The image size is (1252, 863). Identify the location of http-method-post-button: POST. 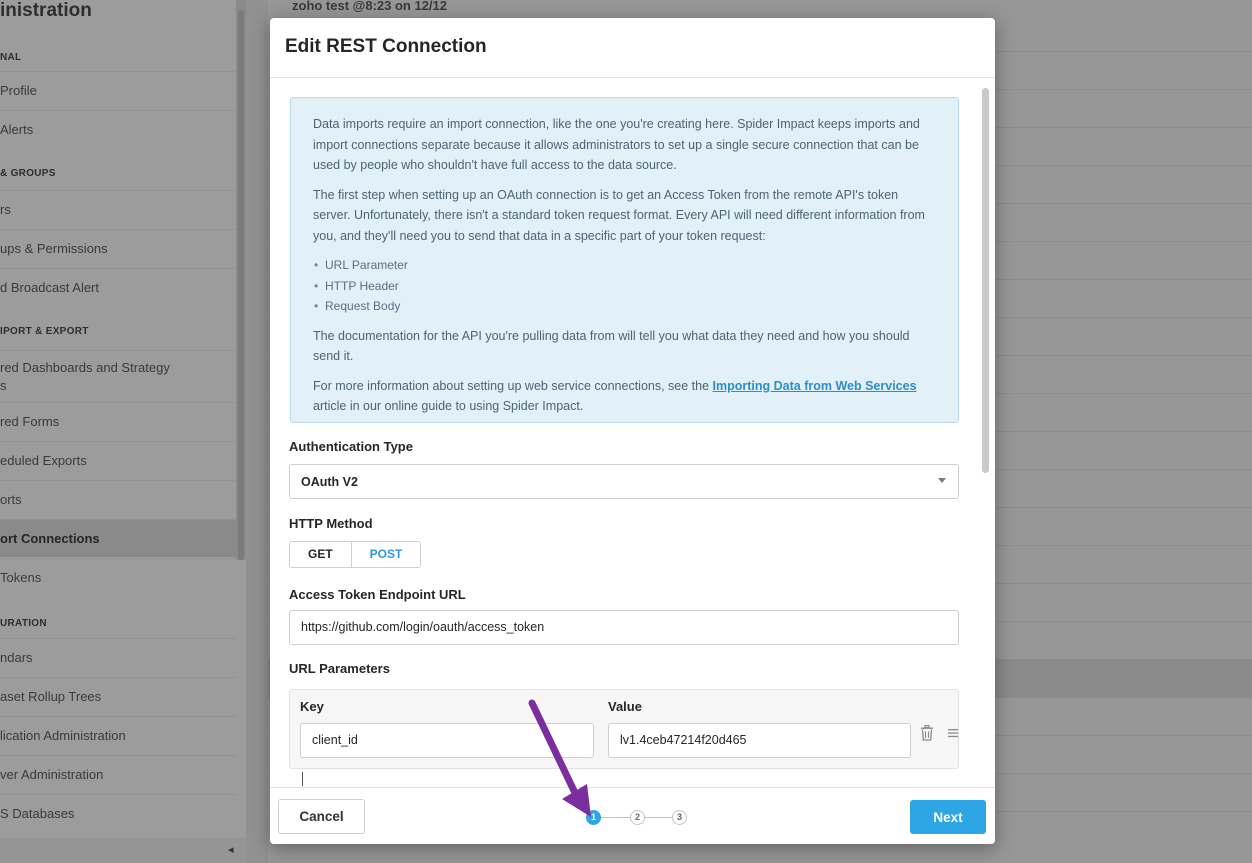
(385, 554).